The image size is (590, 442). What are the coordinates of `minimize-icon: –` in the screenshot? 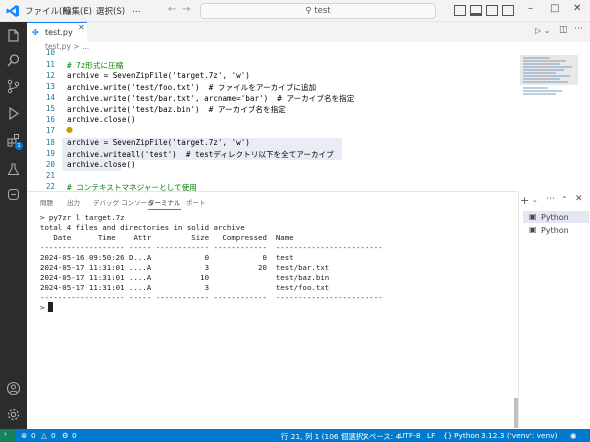 It's located at (530, 8).